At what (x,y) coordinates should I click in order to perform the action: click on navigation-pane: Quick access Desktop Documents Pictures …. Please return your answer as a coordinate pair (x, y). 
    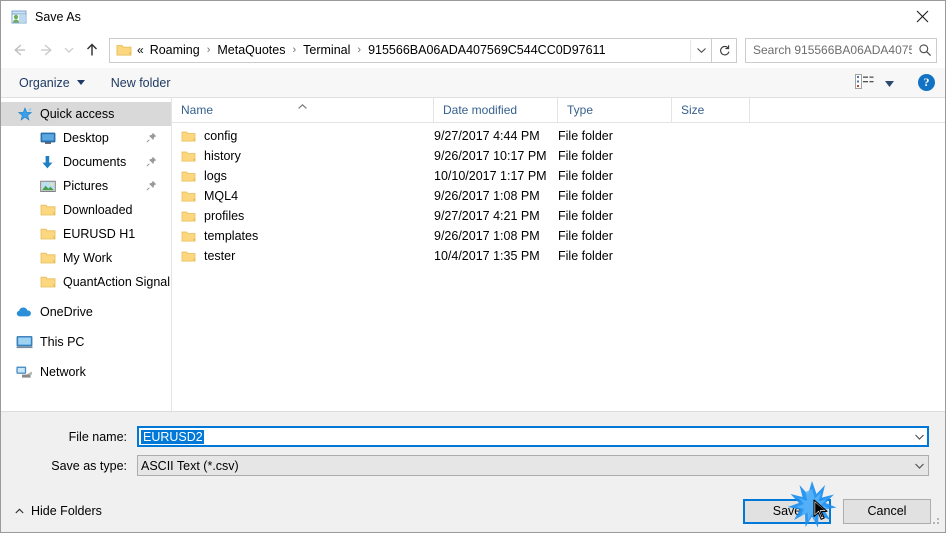
    Looking at the image, I should click on (86, 254).